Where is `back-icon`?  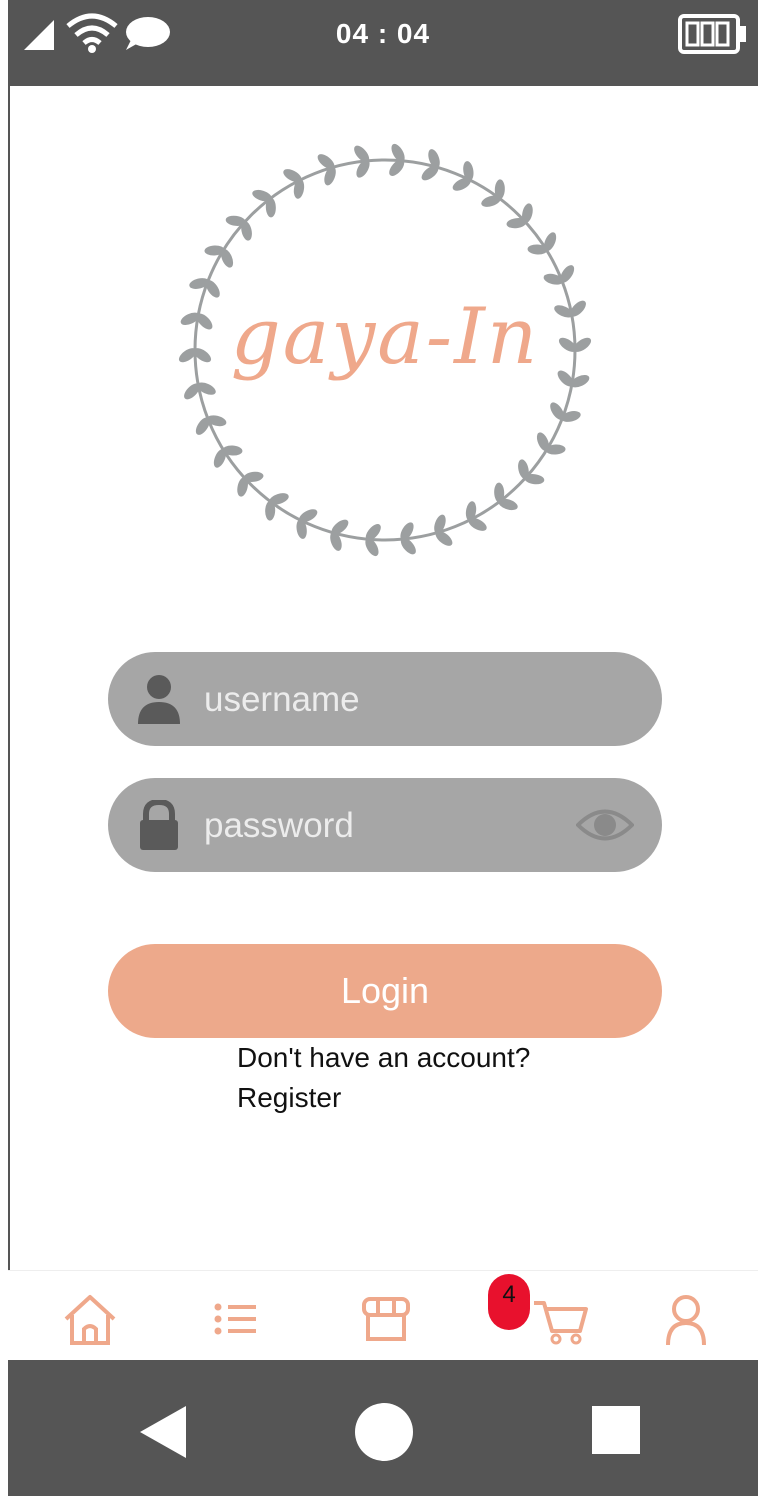 back-icon is located at coordinates (165, 1432).